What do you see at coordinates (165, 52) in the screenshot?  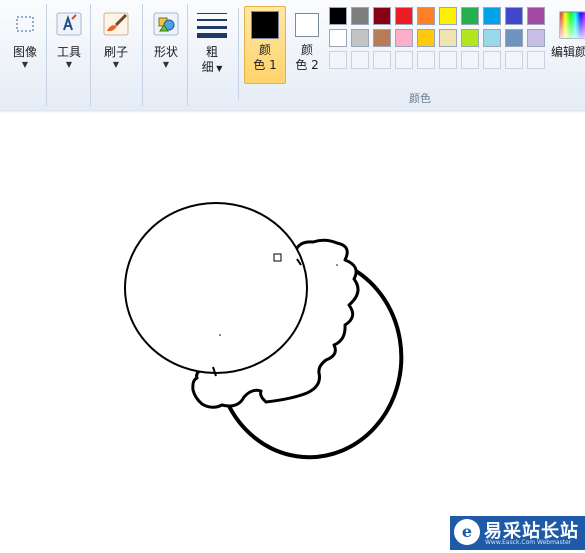 I see `shapes-label: 形状` at bounding box center [165, 52].